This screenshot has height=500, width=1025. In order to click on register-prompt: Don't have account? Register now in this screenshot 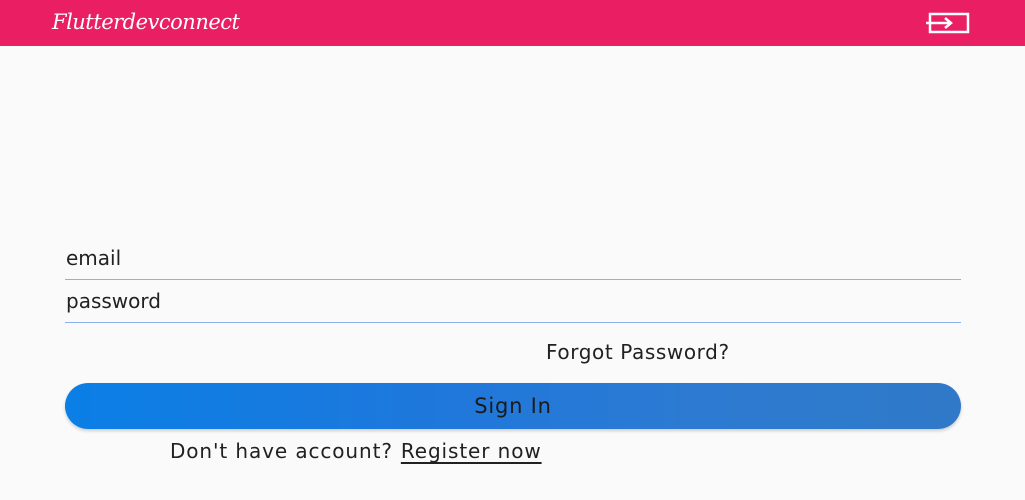, I will do `click(356, 451)`.